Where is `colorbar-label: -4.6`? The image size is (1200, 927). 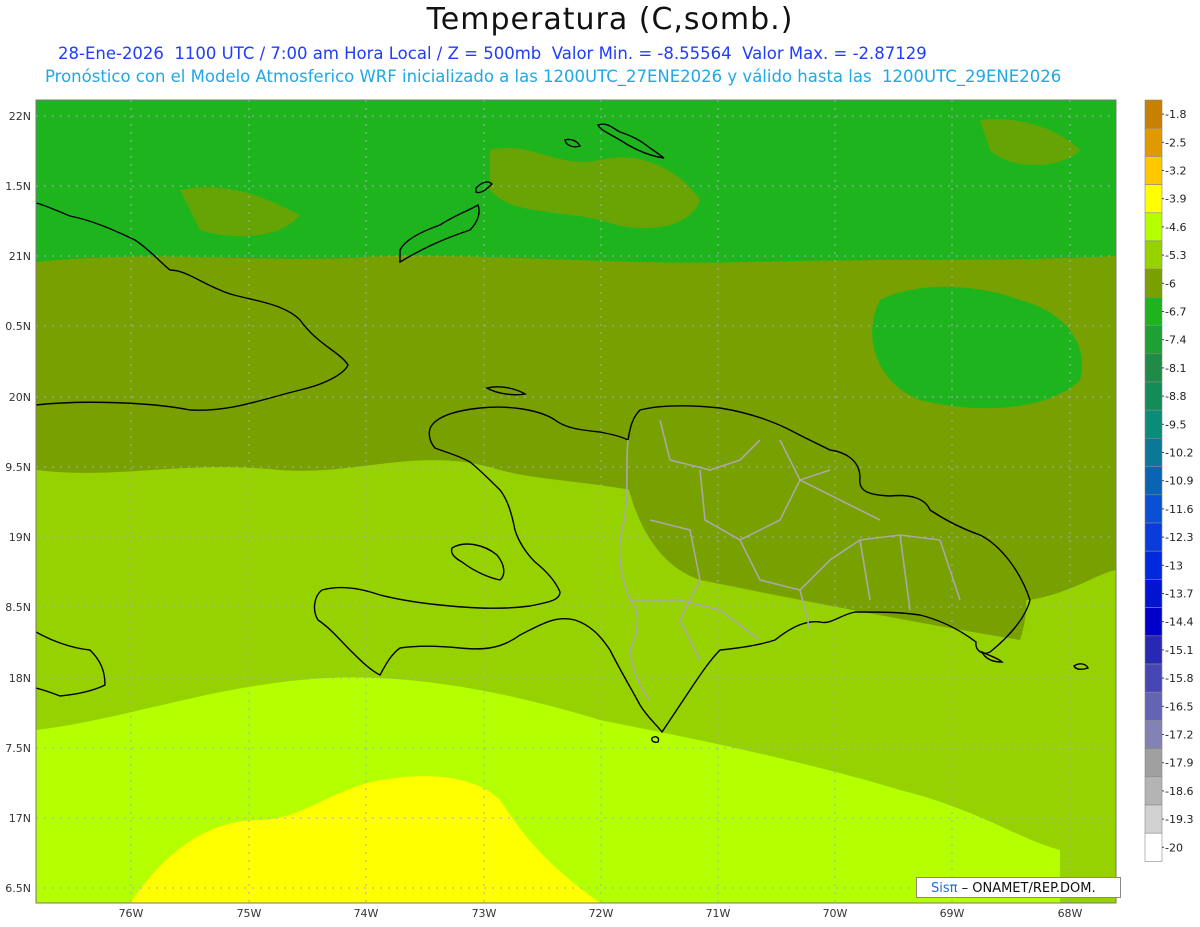
colorbar-label: -4.6 is located at coordinates (1175, 227).